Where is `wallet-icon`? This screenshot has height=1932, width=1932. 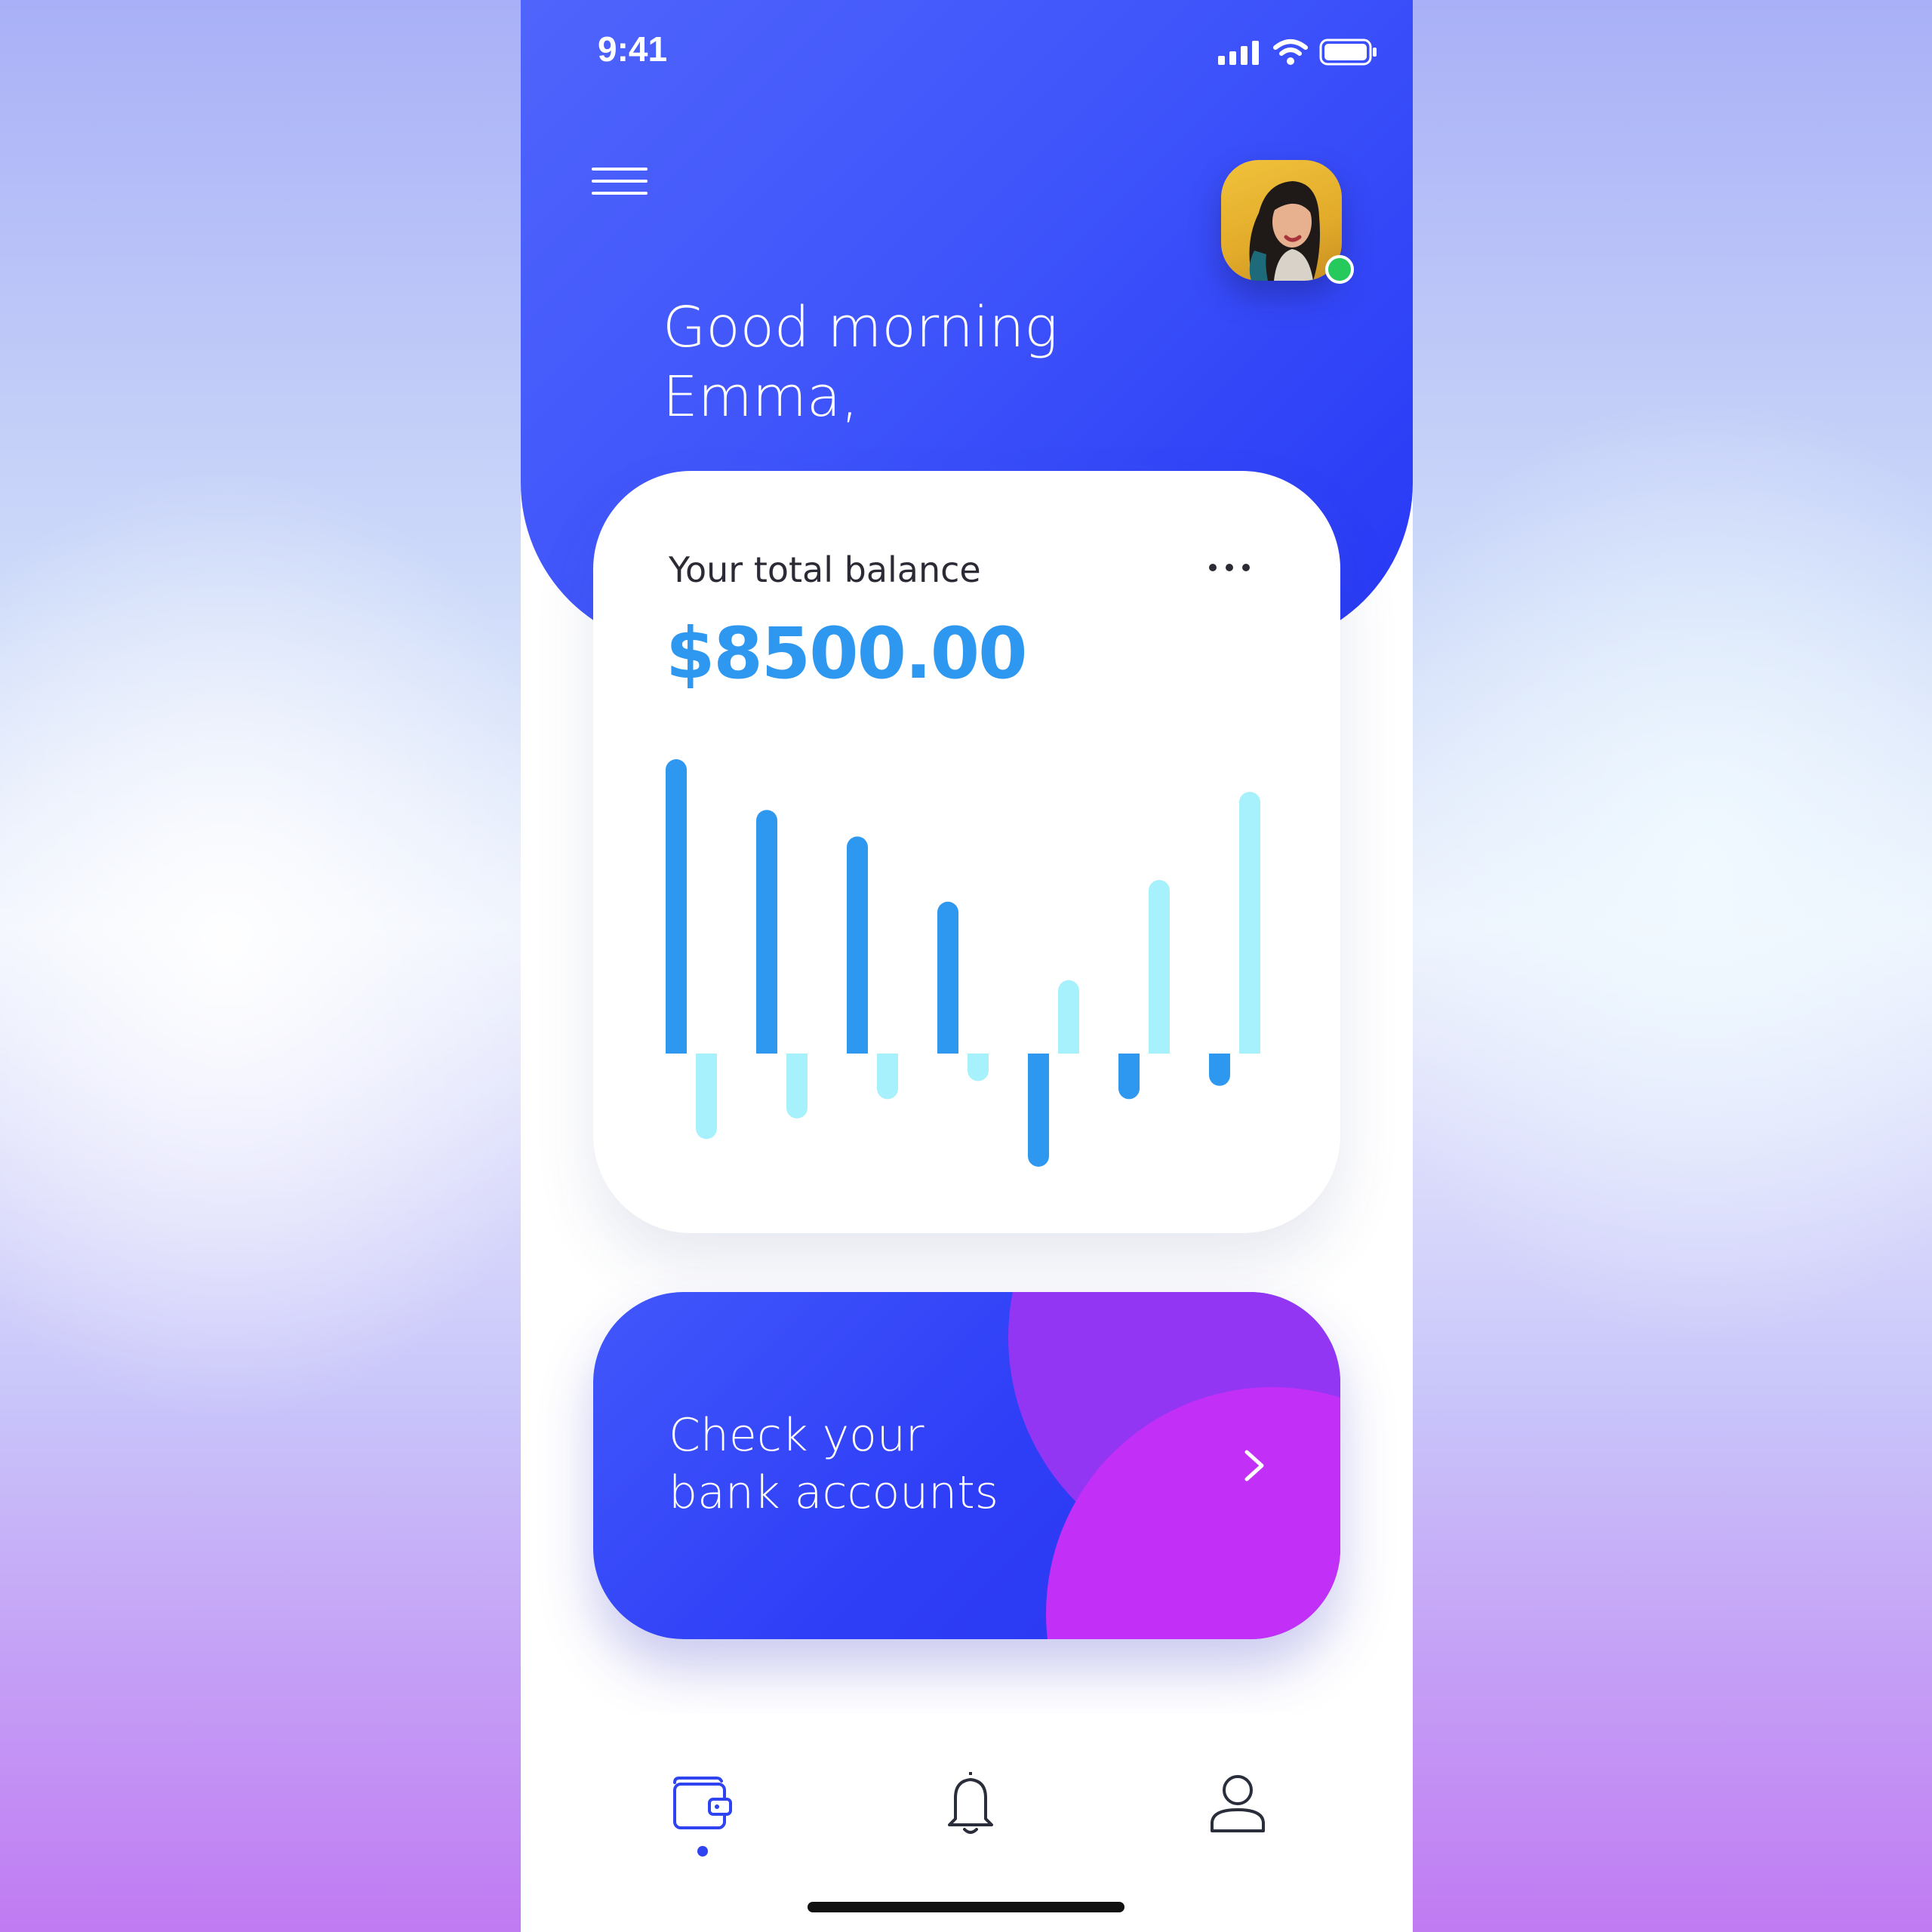
wallet-icon is located at coordinates (702, 1803).